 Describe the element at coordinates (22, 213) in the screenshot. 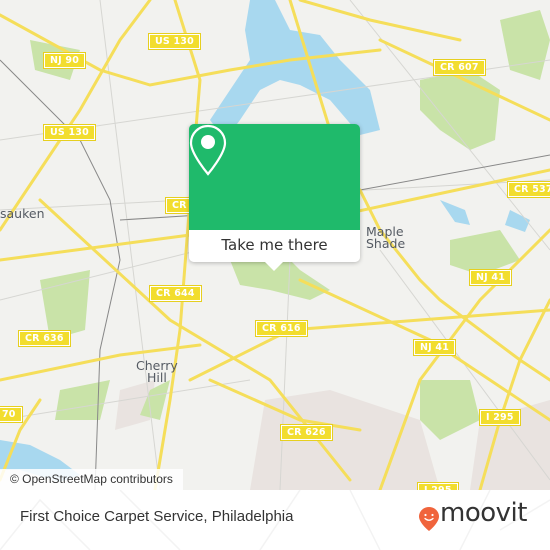

I see `place-label-pennsauken: sauken` at that location.